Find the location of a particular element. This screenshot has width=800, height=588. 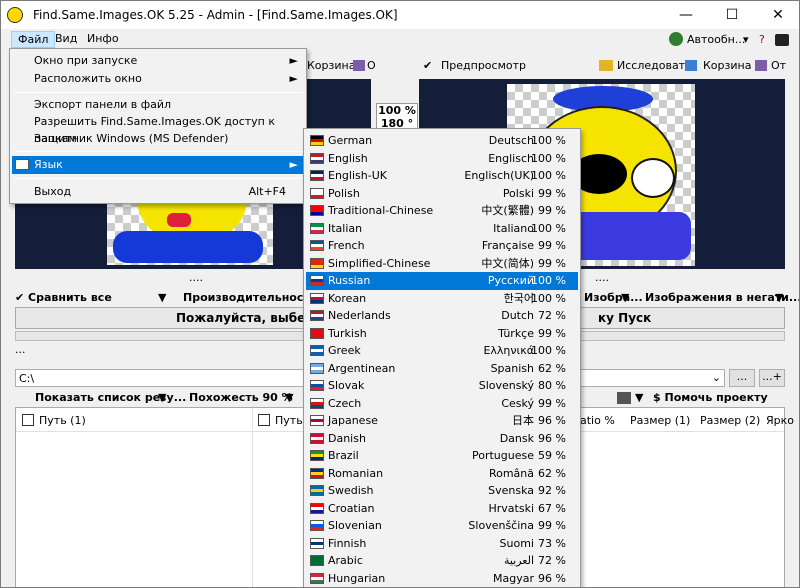

language-native-name: Spanish is located at coordinates (512, 368).